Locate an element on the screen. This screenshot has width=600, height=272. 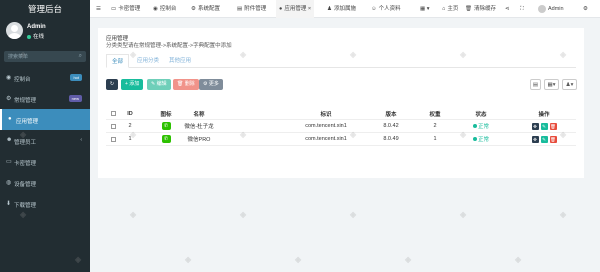
refresh-button: ↻ is located at coordinates (112, 84).